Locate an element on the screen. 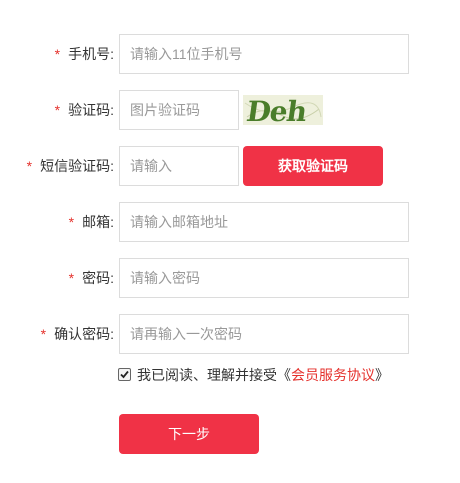 This screenshot has height=483, width=460. agreement-checkbox is located at coordinates (124, 374).